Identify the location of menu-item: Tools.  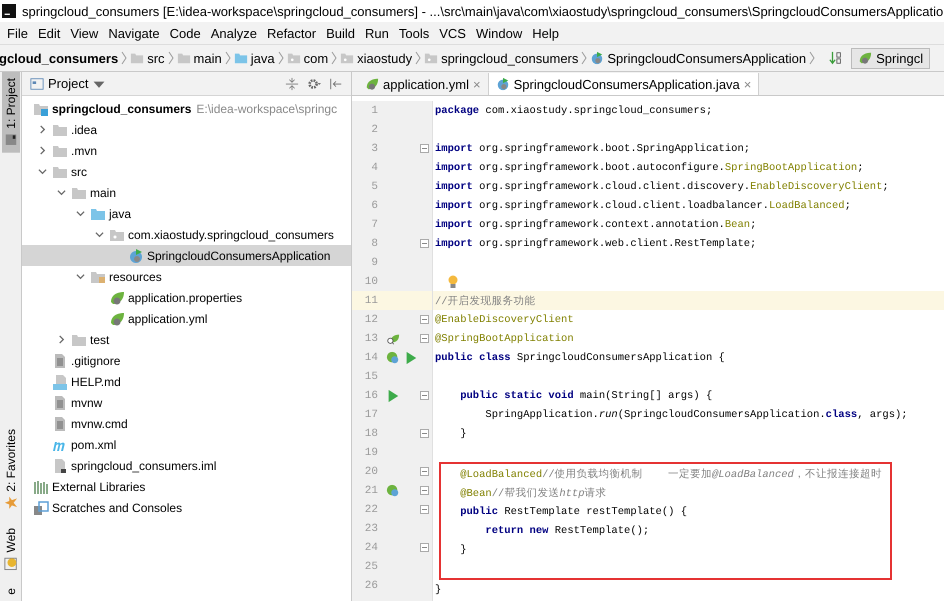
(414, 33).